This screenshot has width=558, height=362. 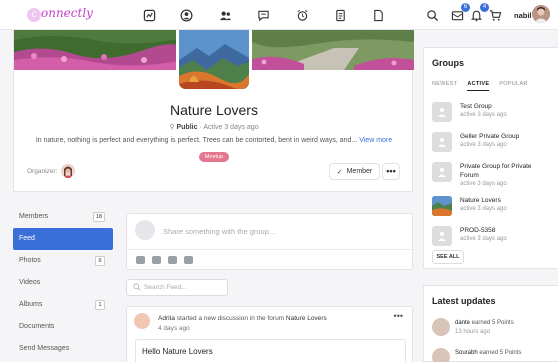 I want to click on activity-user-link: Adrita, so click(x=166, y=318).